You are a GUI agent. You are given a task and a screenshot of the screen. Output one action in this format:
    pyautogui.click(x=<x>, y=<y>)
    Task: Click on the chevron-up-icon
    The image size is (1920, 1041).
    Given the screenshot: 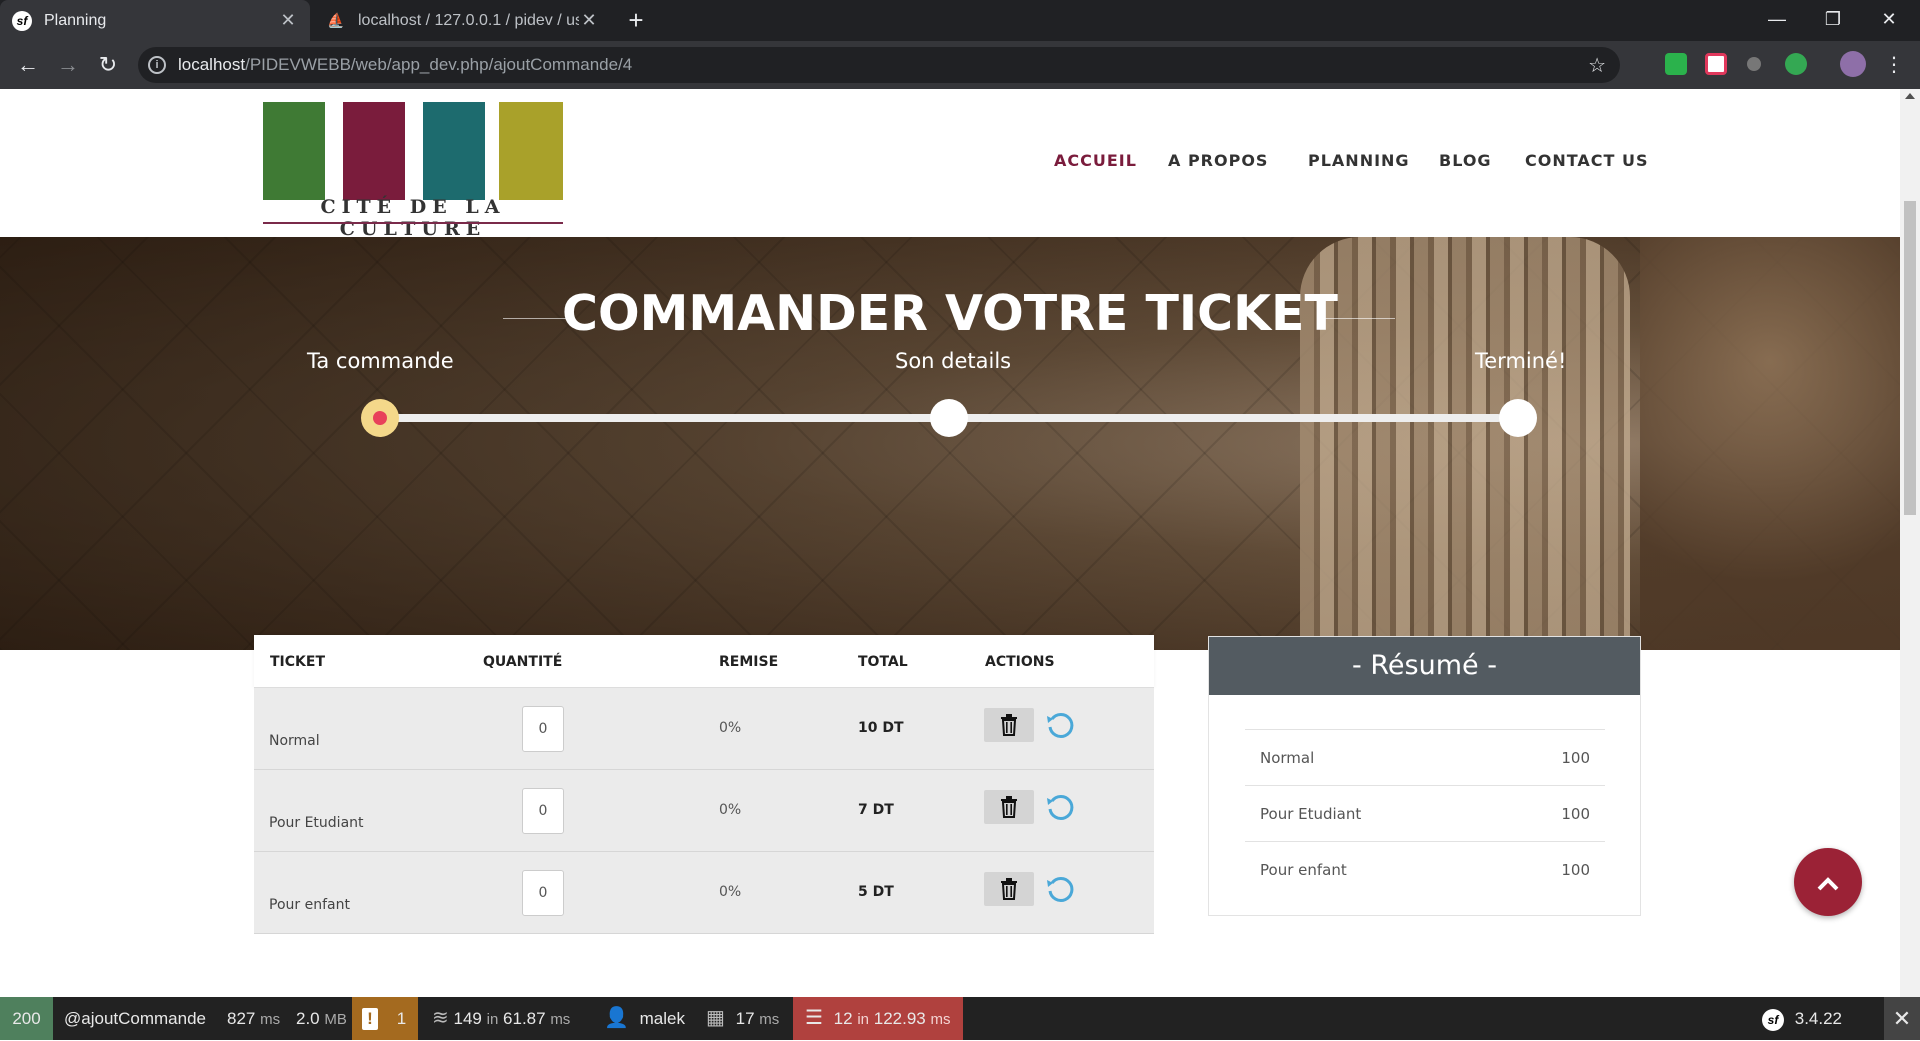 What is the action you would take?
    pyautogui.click(x=1828, y=884)
    